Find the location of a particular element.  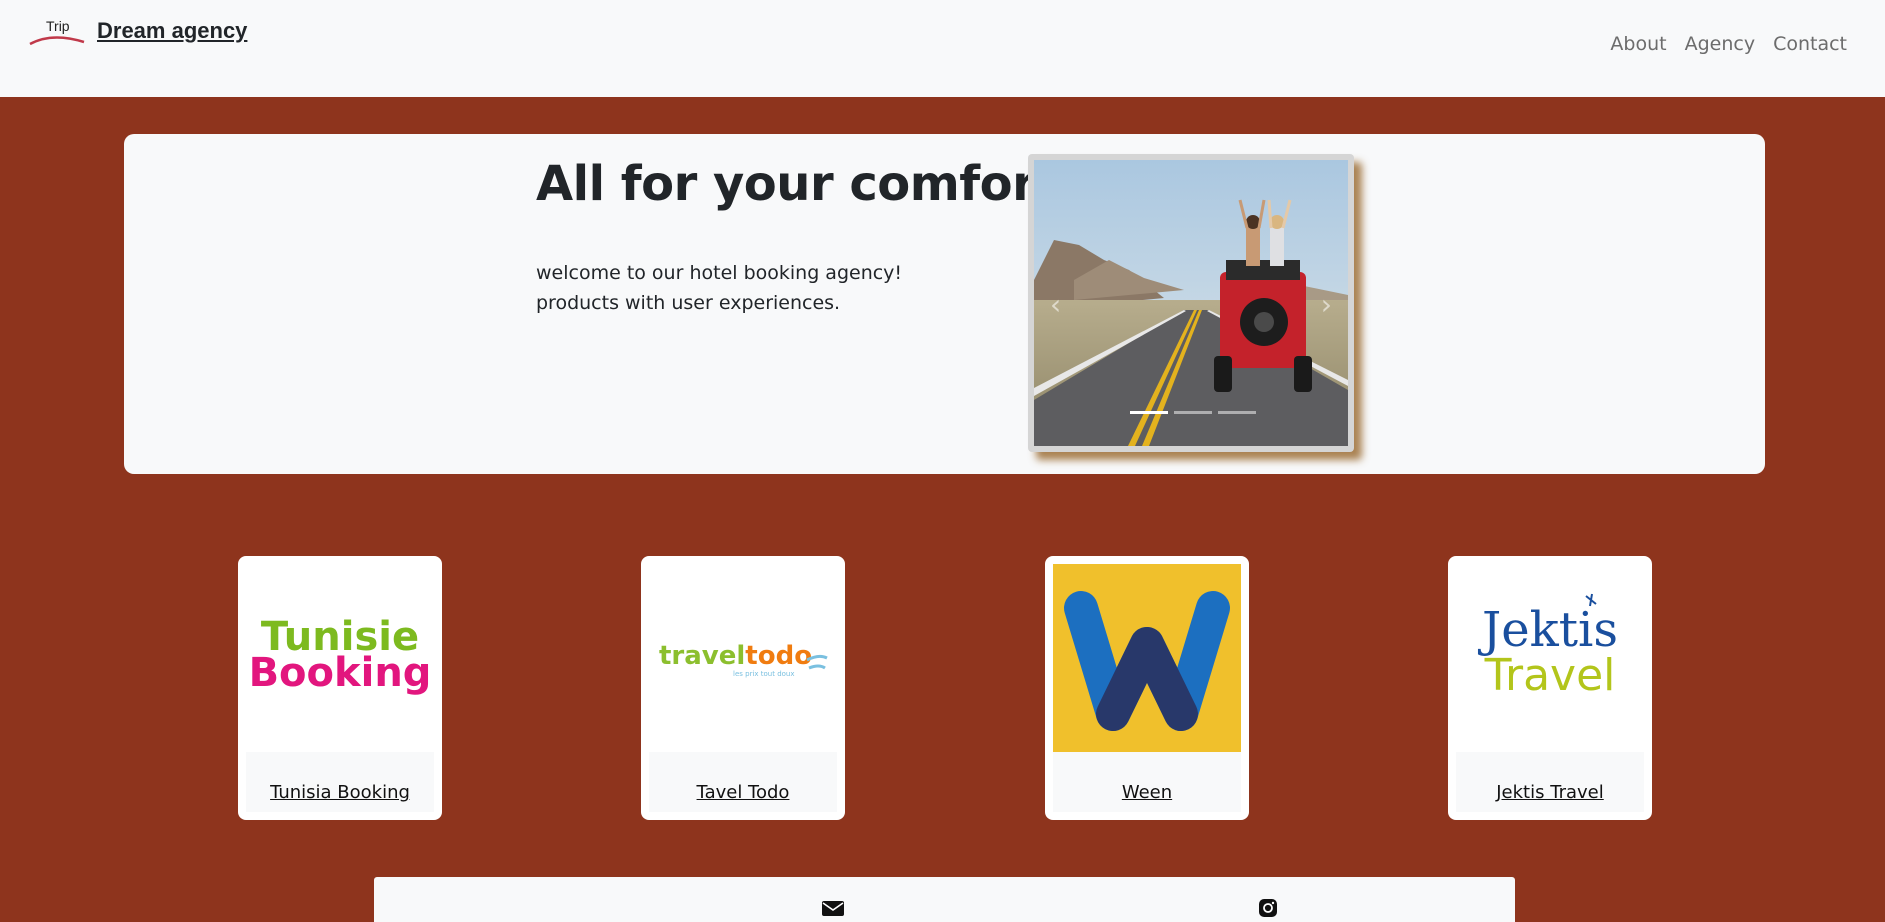

nav-links: About Agency Contact is located at coordinates (1728, 44).